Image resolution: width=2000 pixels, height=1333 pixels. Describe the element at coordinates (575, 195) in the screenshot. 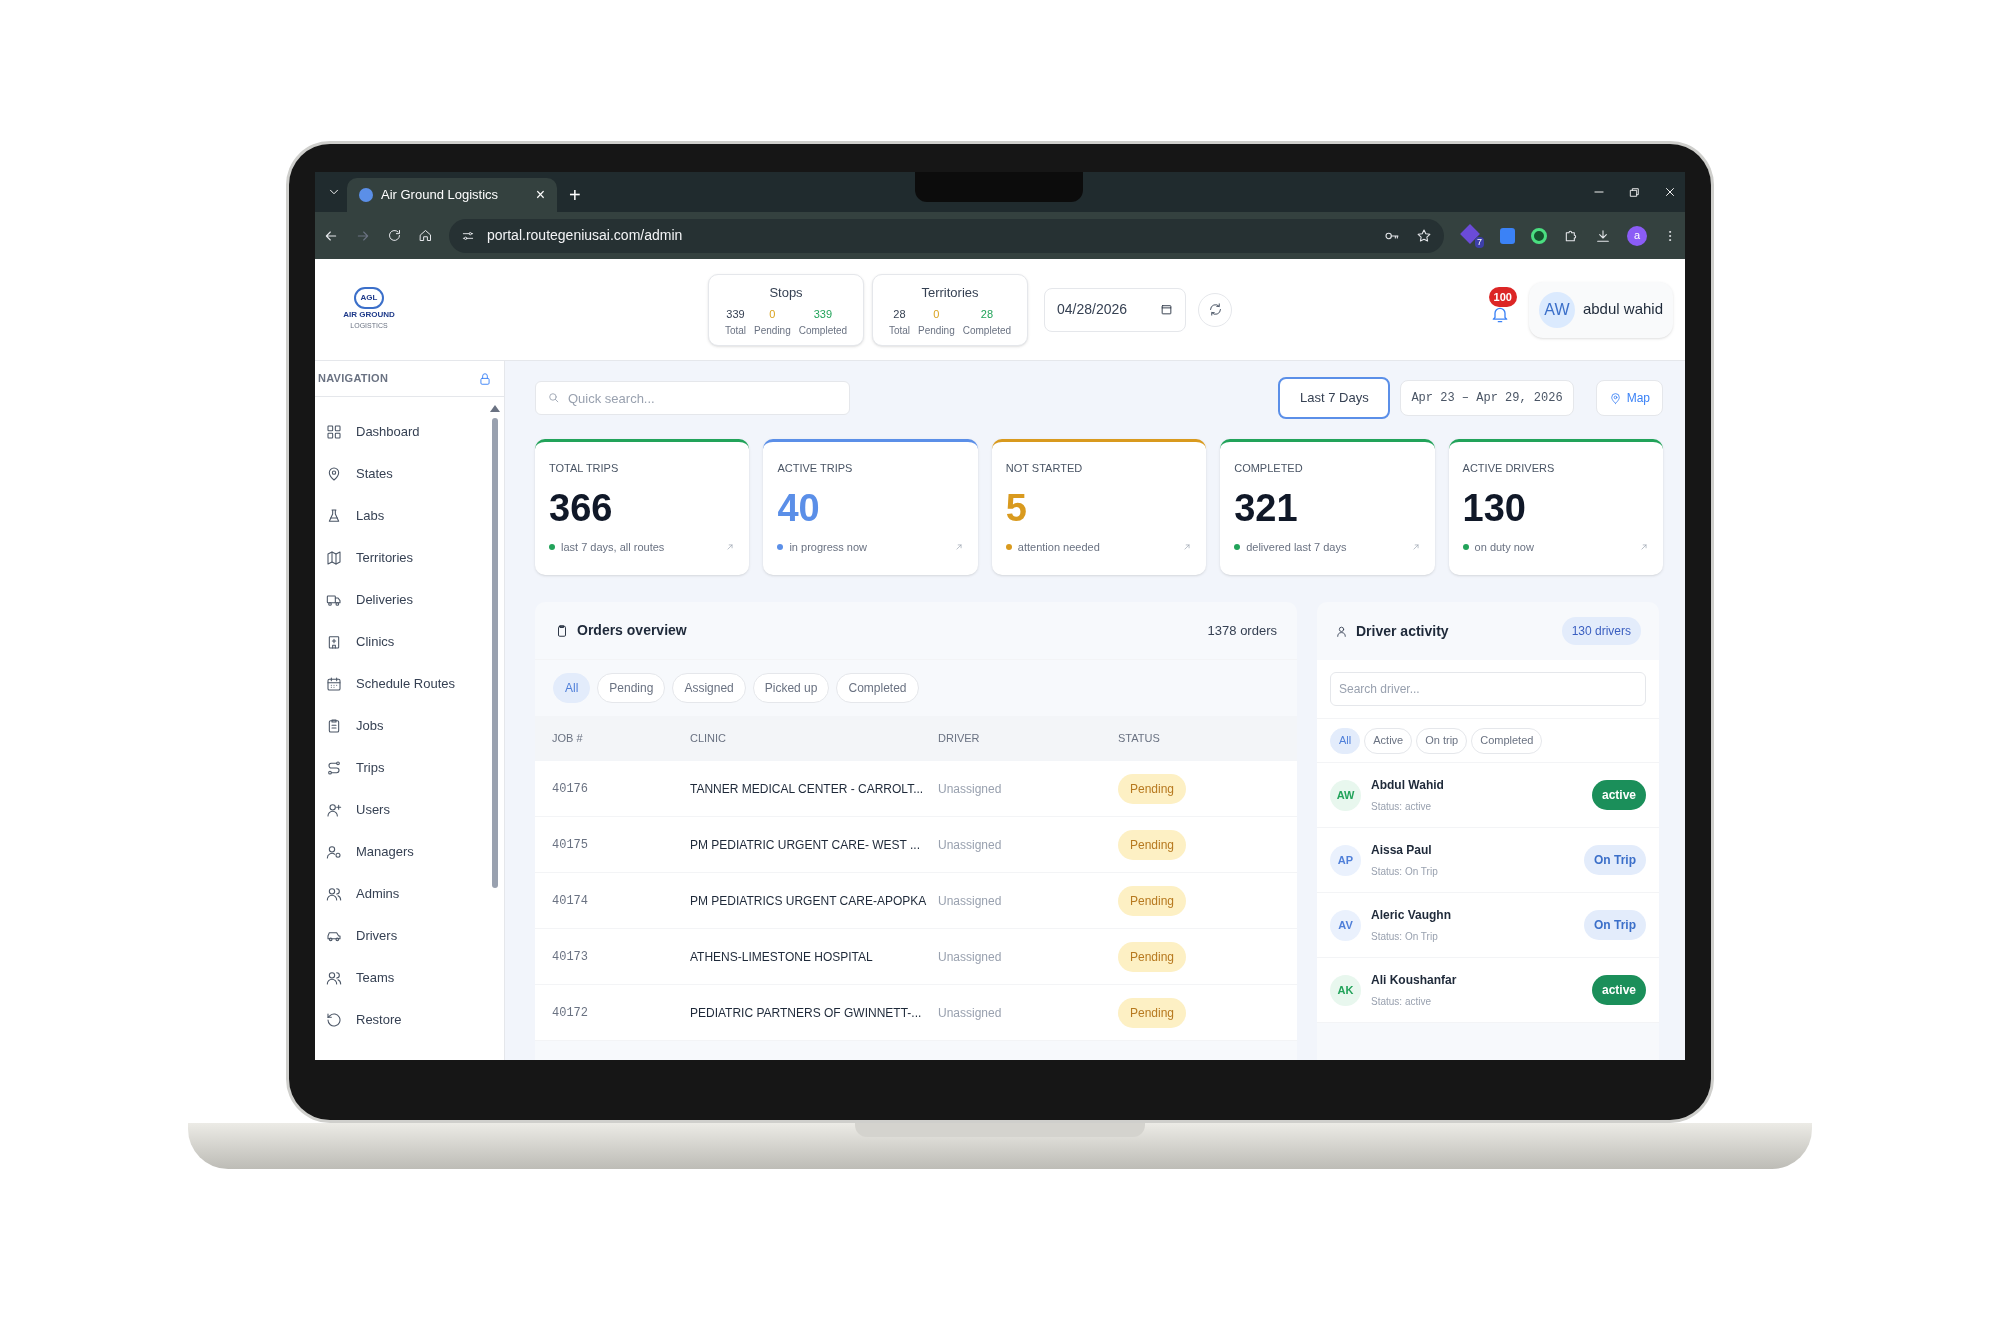

I see `new-tab-button: +` at that location.